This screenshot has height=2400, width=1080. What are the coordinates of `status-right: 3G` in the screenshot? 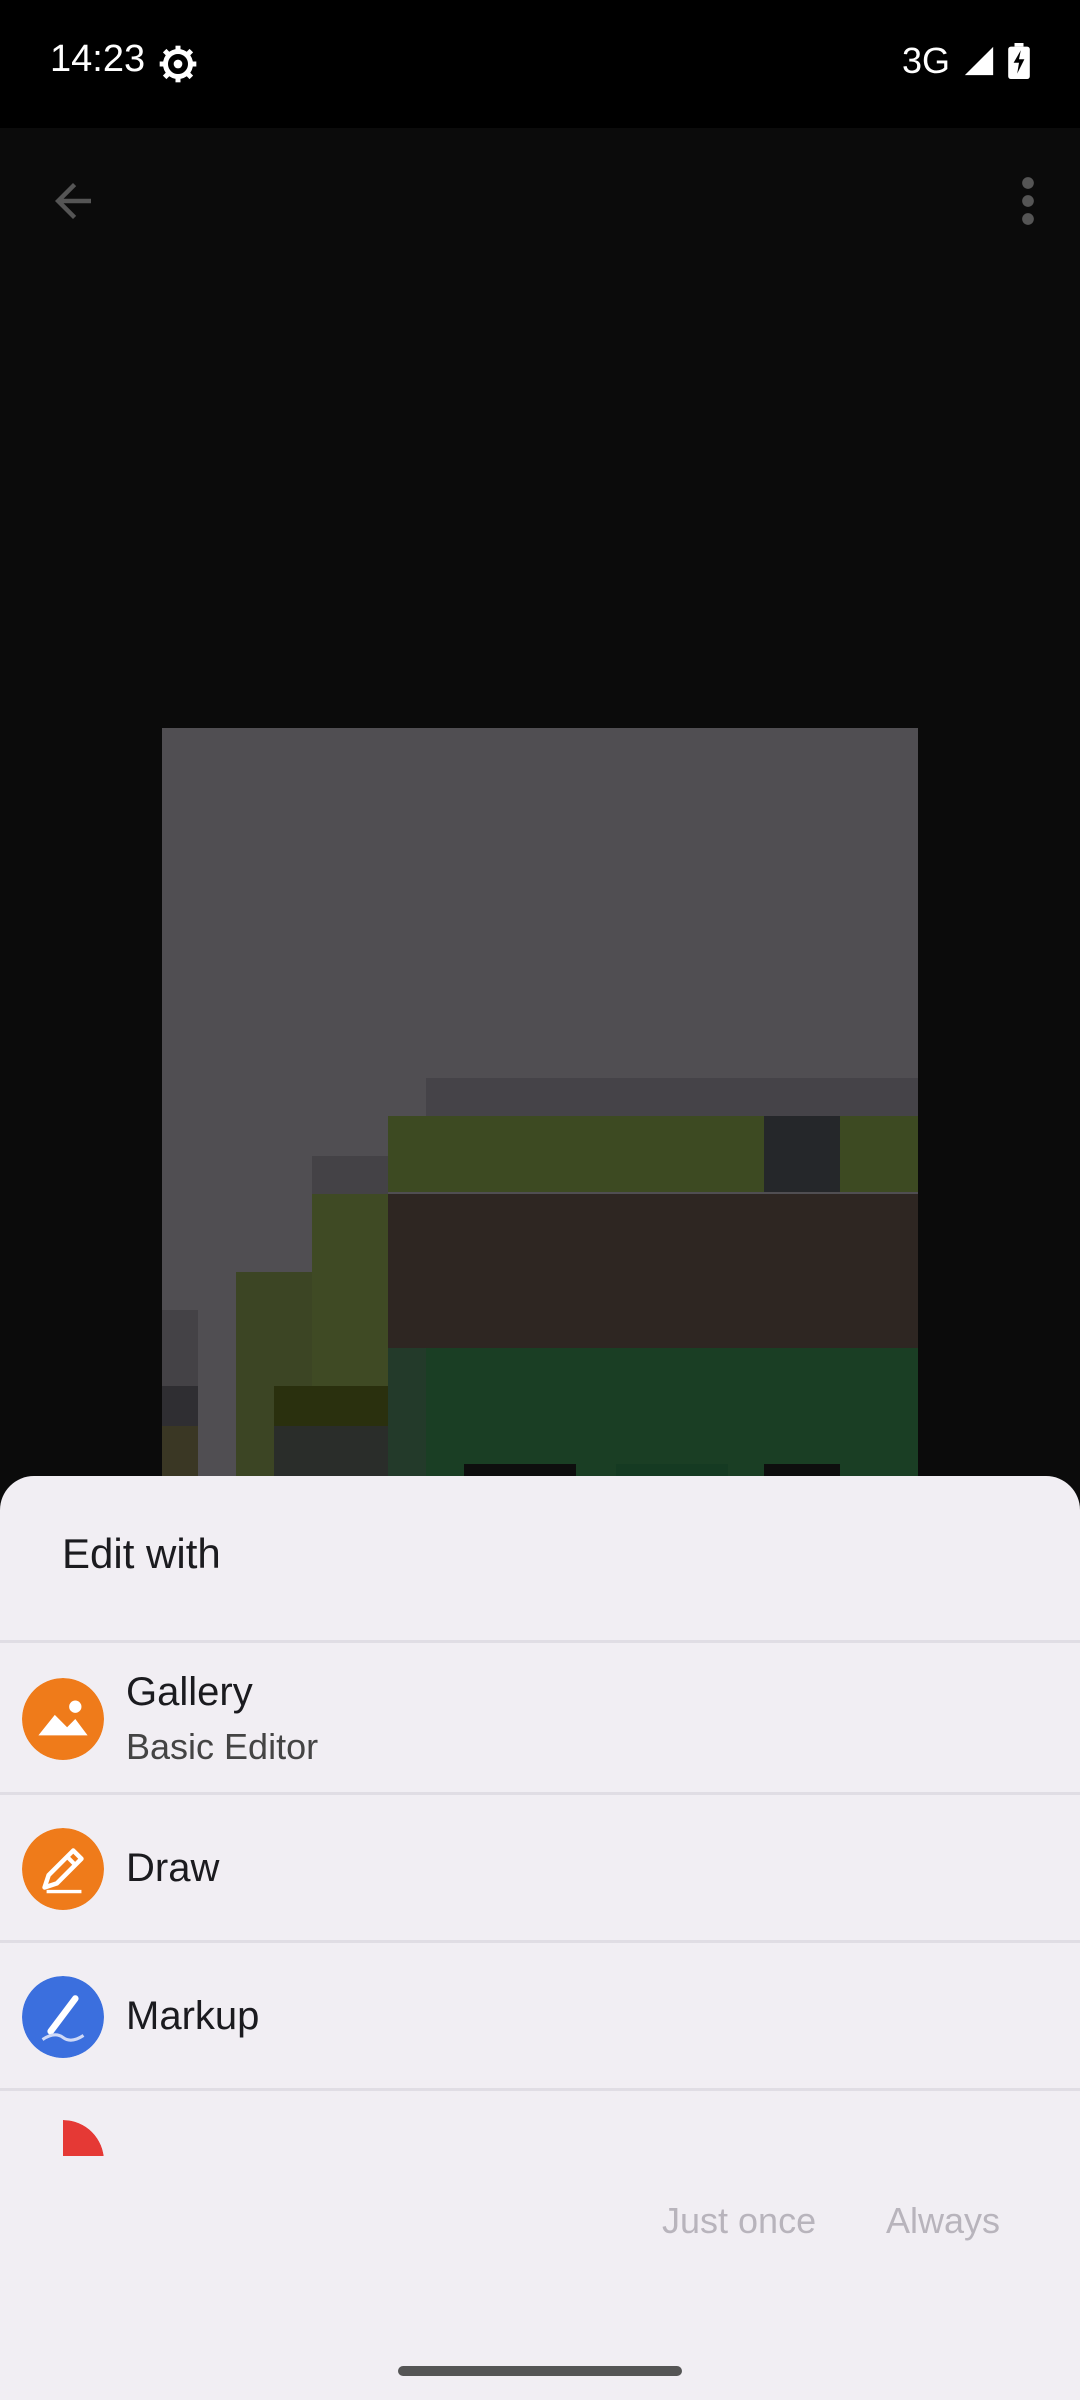 It's located at (966, 61).